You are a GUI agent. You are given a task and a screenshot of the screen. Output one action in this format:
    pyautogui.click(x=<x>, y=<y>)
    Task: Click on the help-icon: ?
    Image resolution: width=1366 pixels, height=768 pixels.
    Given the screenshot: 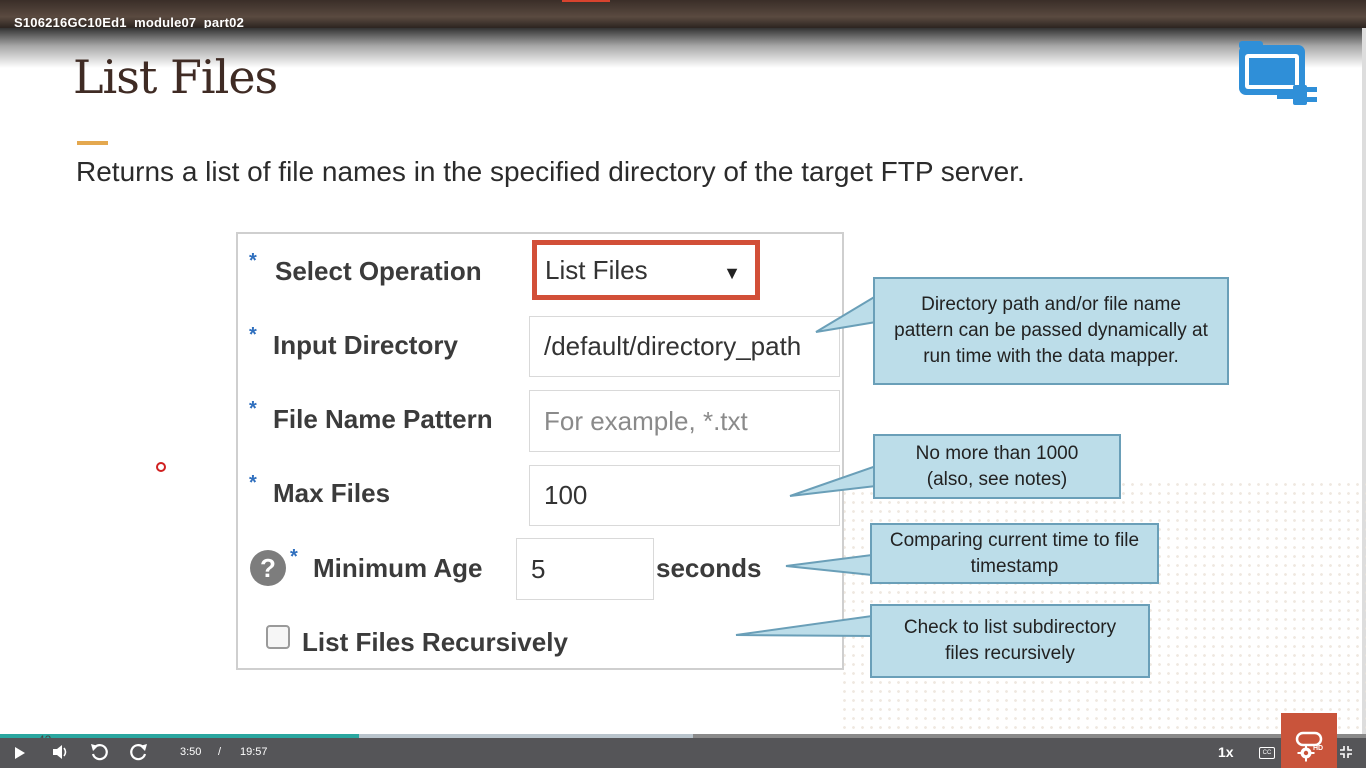 What is the action you would take?
    pyautogui.click(x=268, y=568)
    